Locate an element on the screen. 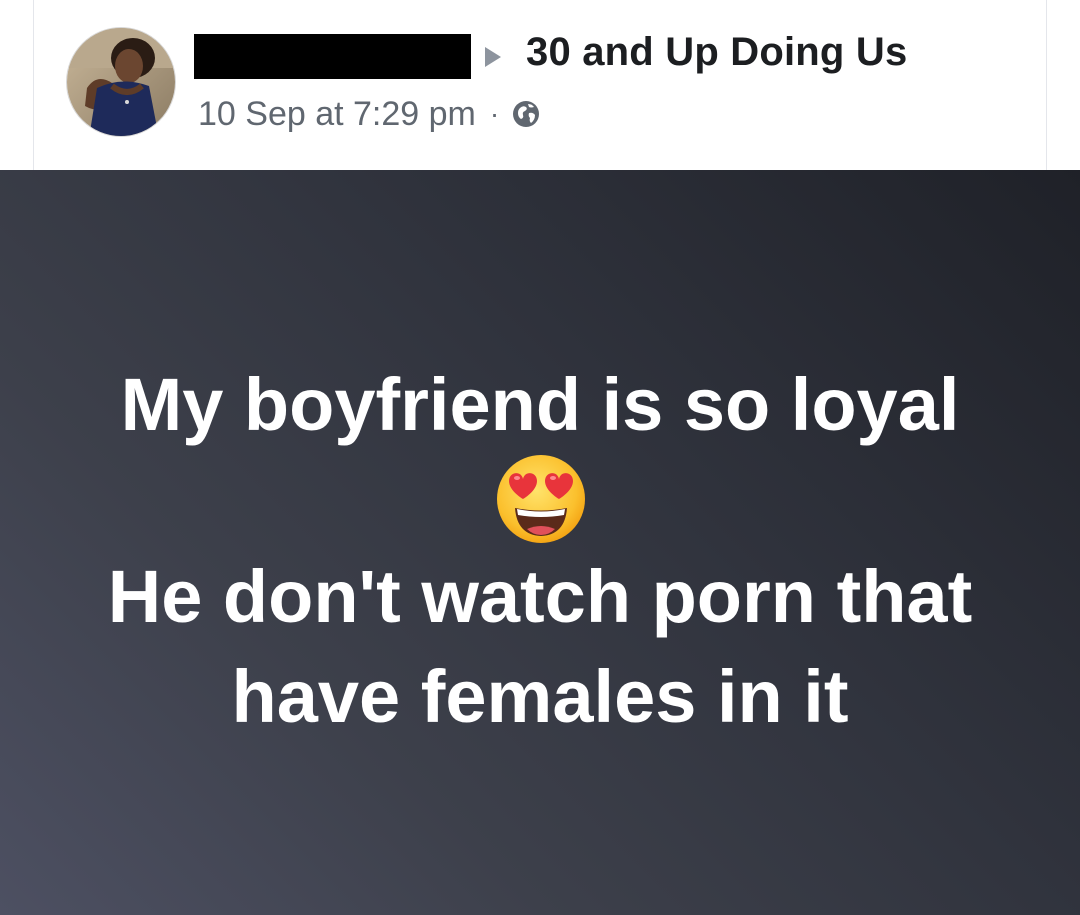 The image size is (1080, 915). globe-icon is located at coordinates (526, 114).